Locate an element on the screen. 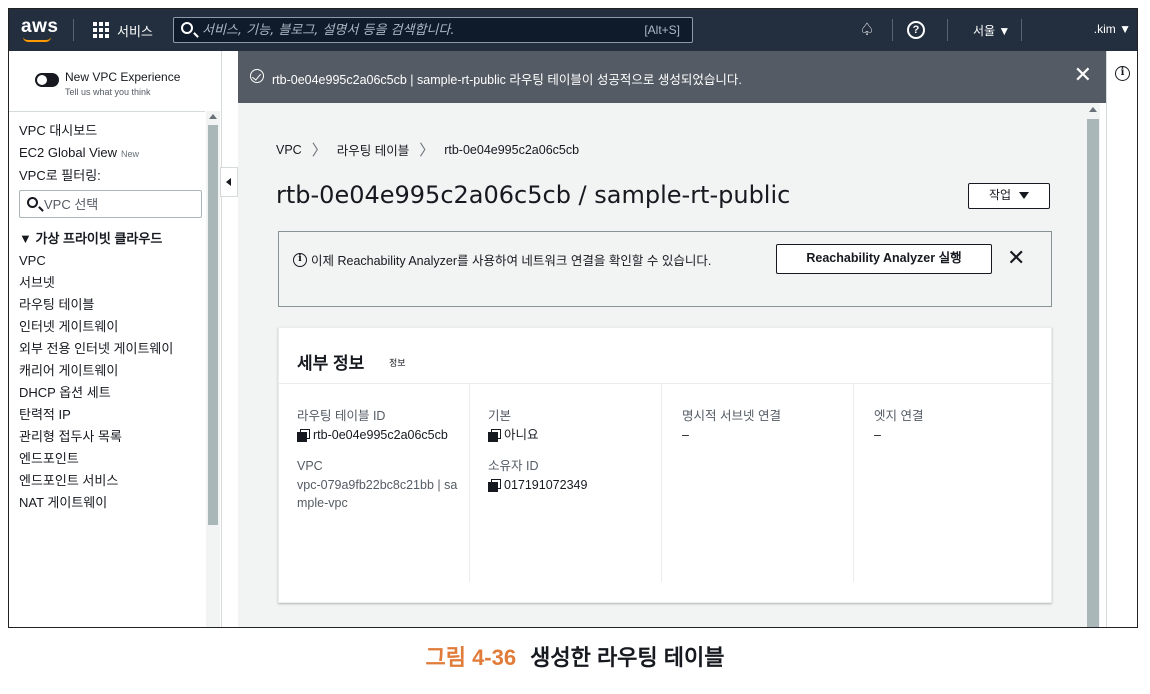 The image size is (1150, 694). bell-icon: ♤ is located at coordinates (867, 30).